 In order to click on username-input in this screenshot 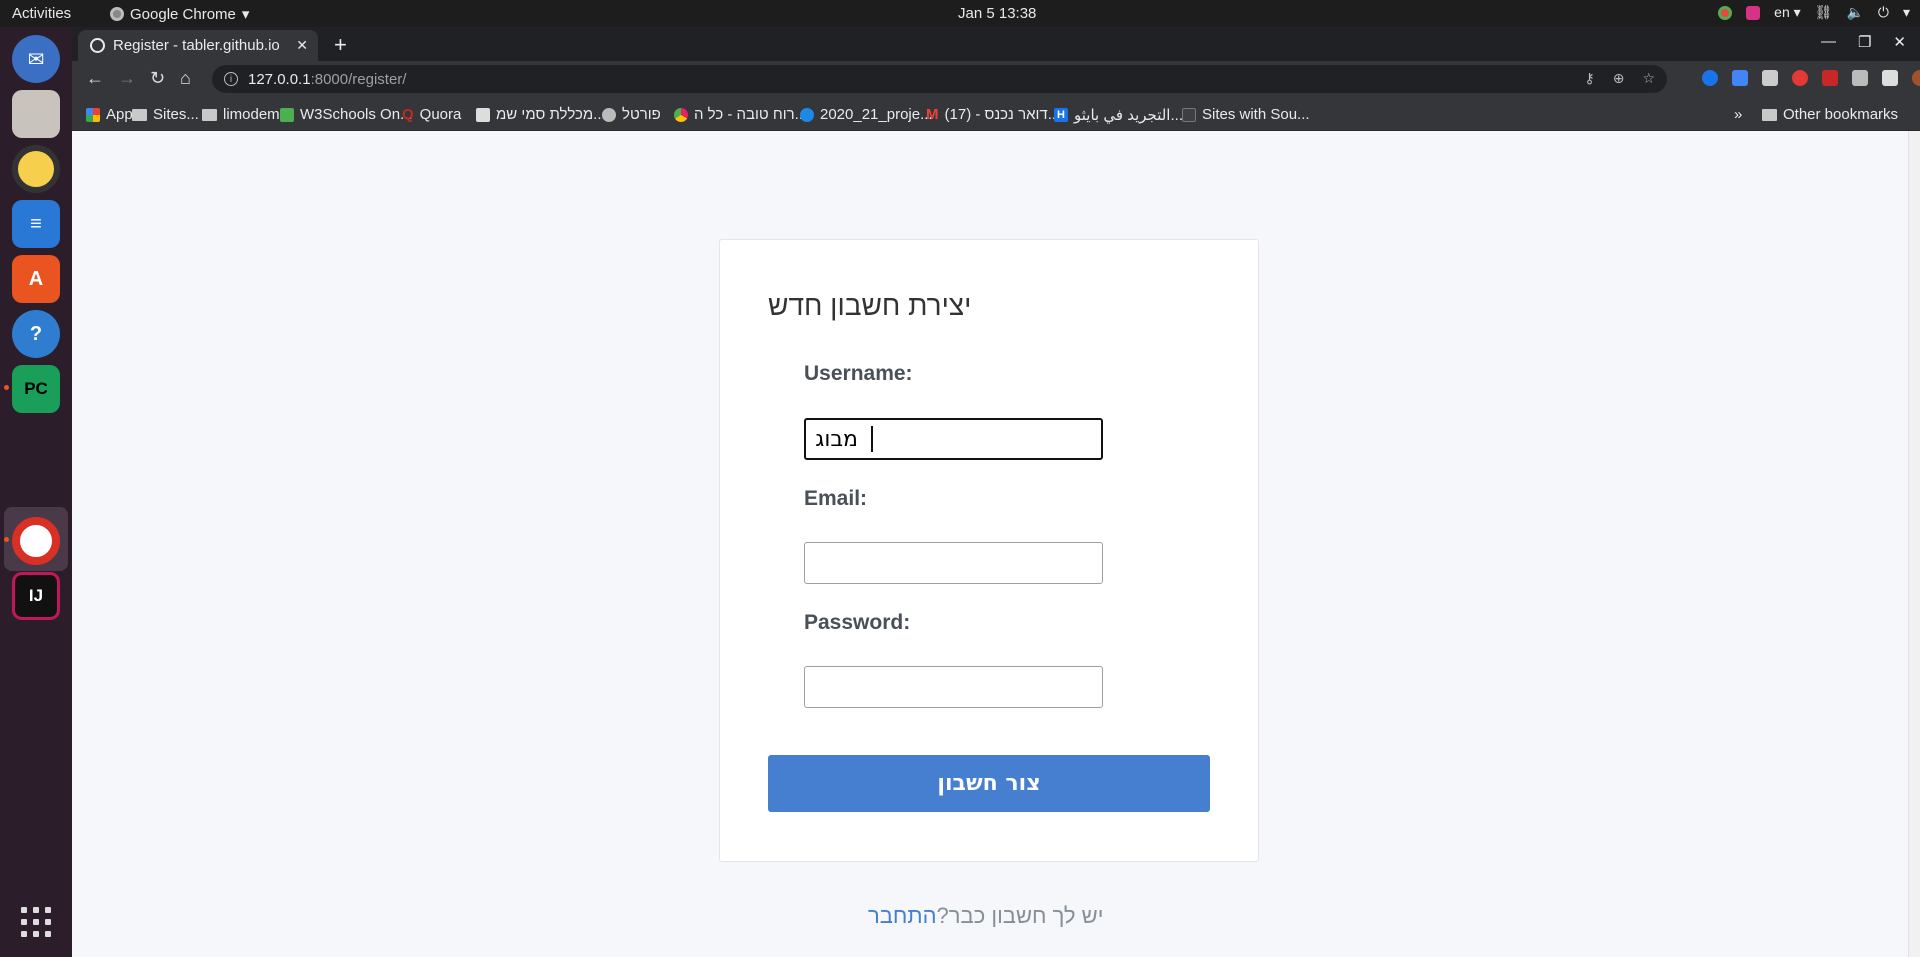, I will do `click(953, 439)`.